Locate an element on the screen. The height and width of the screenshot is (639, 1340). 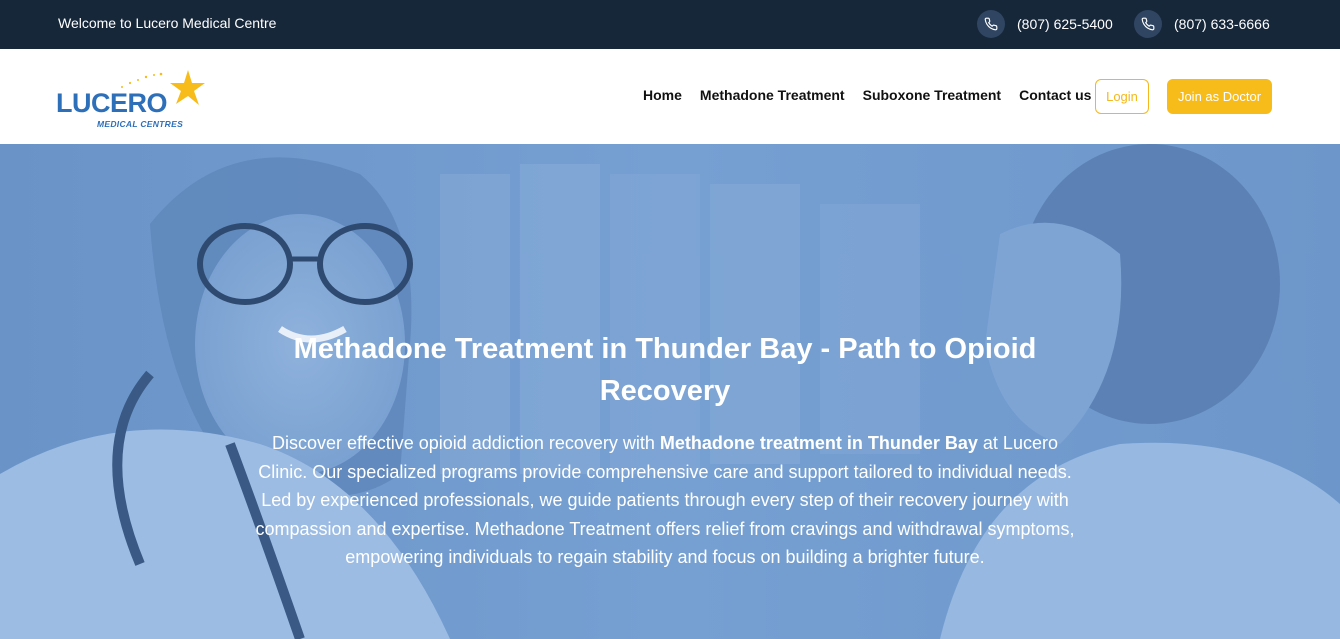
nav-suboxone-treatment: Suboxone Treatment is located at coordinates (932, 95).